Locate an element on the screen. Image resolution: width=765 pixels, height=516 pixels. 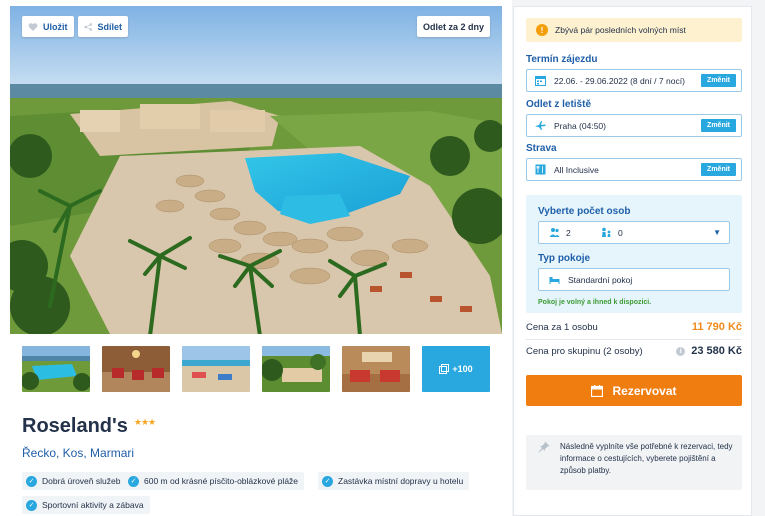
adults-icon is located at coordinates (554, 232).